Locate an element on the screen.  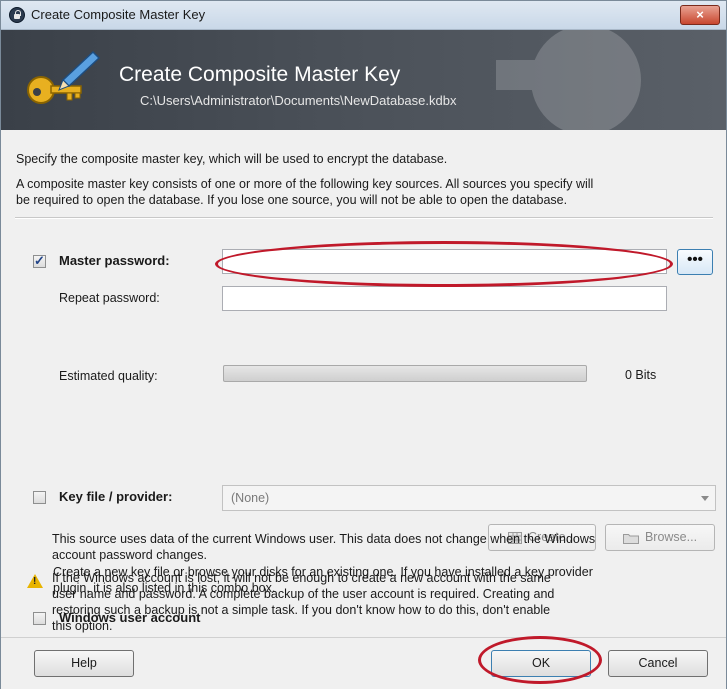
repeat-password-label: Repeat password: is located at coordinates (109, 298).